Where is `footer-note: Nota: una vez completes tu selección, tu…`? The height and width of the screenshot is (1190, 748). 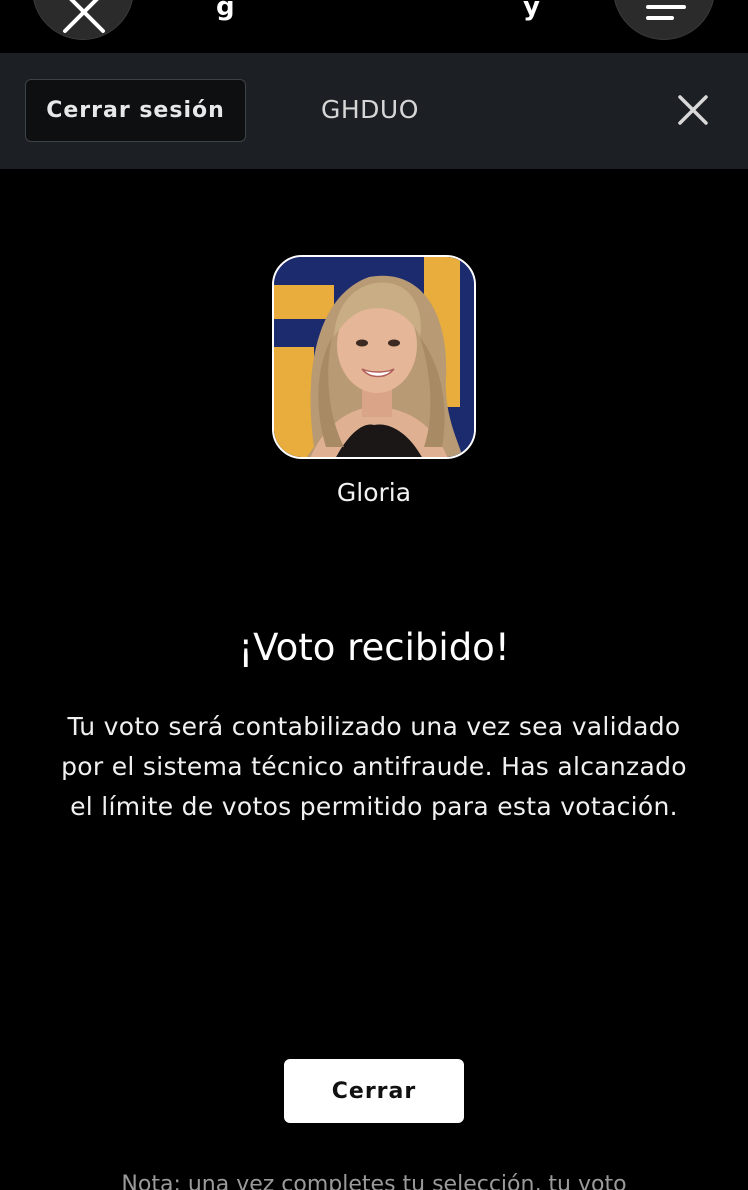
footer-note: Nota: una vez completes tu selección, tu… is located at coordinates (374, 1181).